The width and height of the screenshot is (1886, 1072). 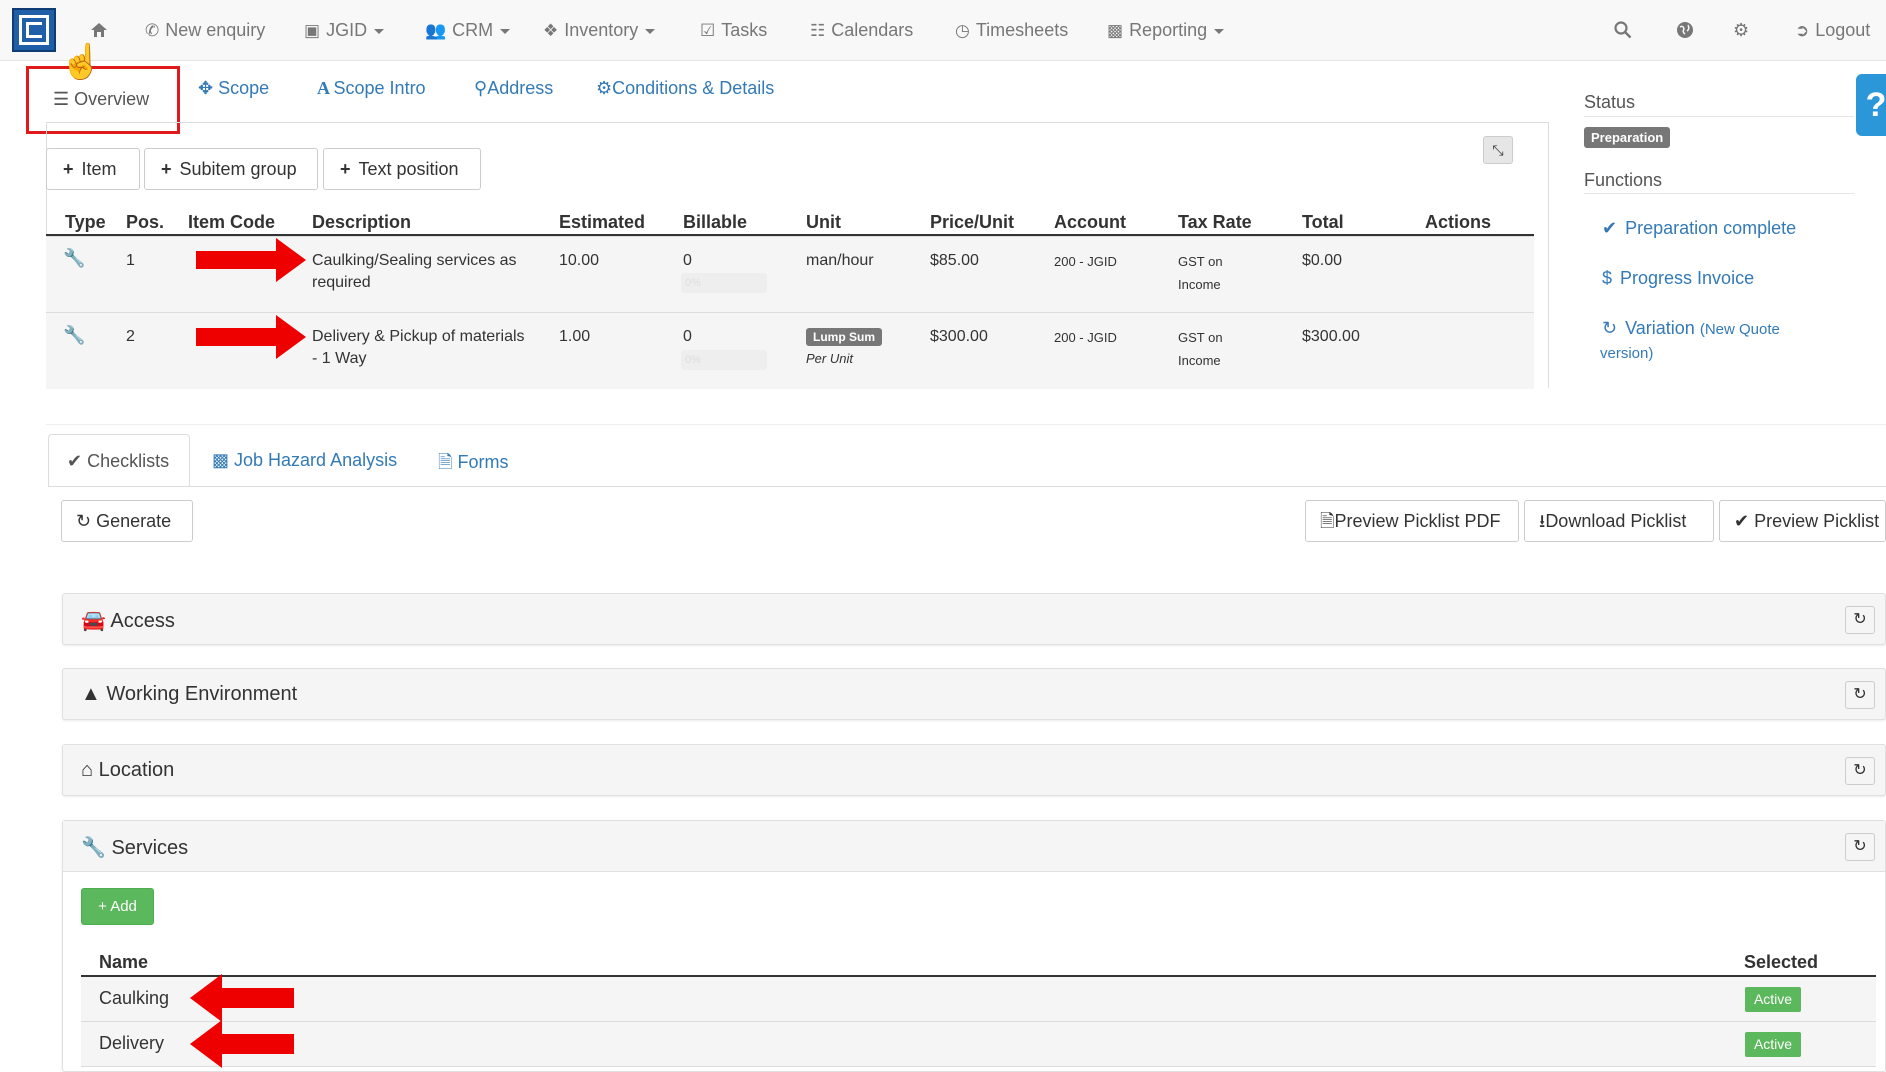 I want to click on col-billable: Billable, so click(x=715, y=222).